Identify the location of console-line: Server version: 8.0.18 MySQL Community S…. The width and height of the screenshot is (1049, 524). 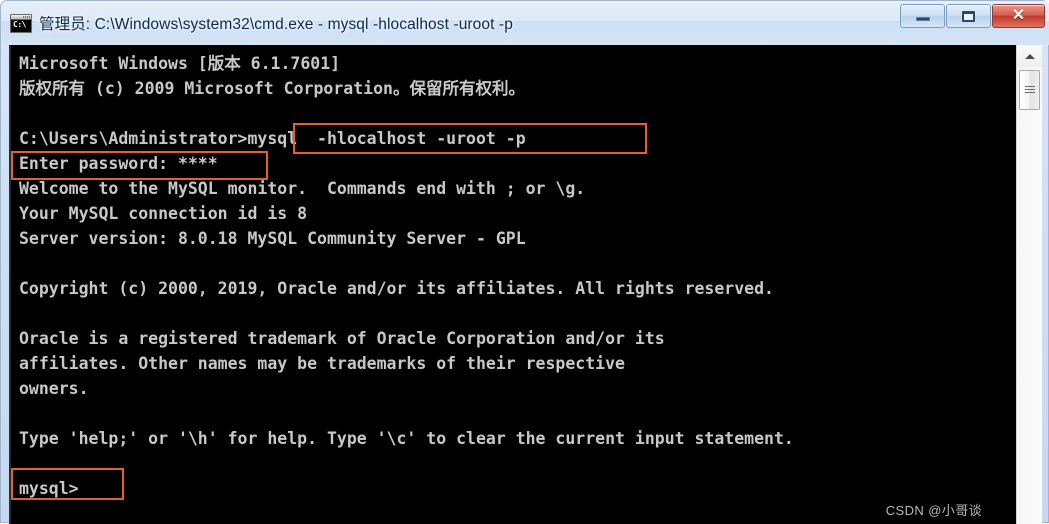
(272, 238).